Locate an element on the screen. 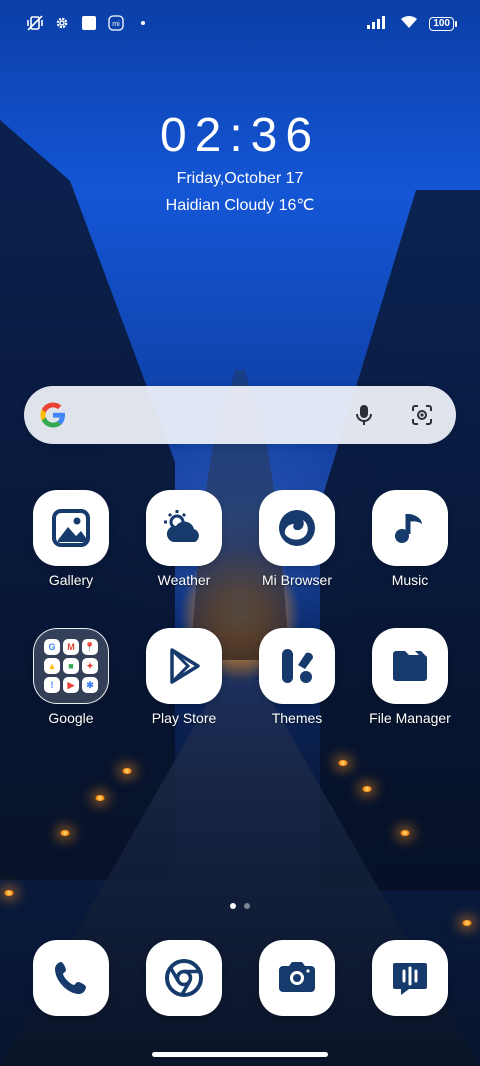 The width and height of the screenshot is (480, 1066). app-label: File Manager is located at coordinates (410, 718).